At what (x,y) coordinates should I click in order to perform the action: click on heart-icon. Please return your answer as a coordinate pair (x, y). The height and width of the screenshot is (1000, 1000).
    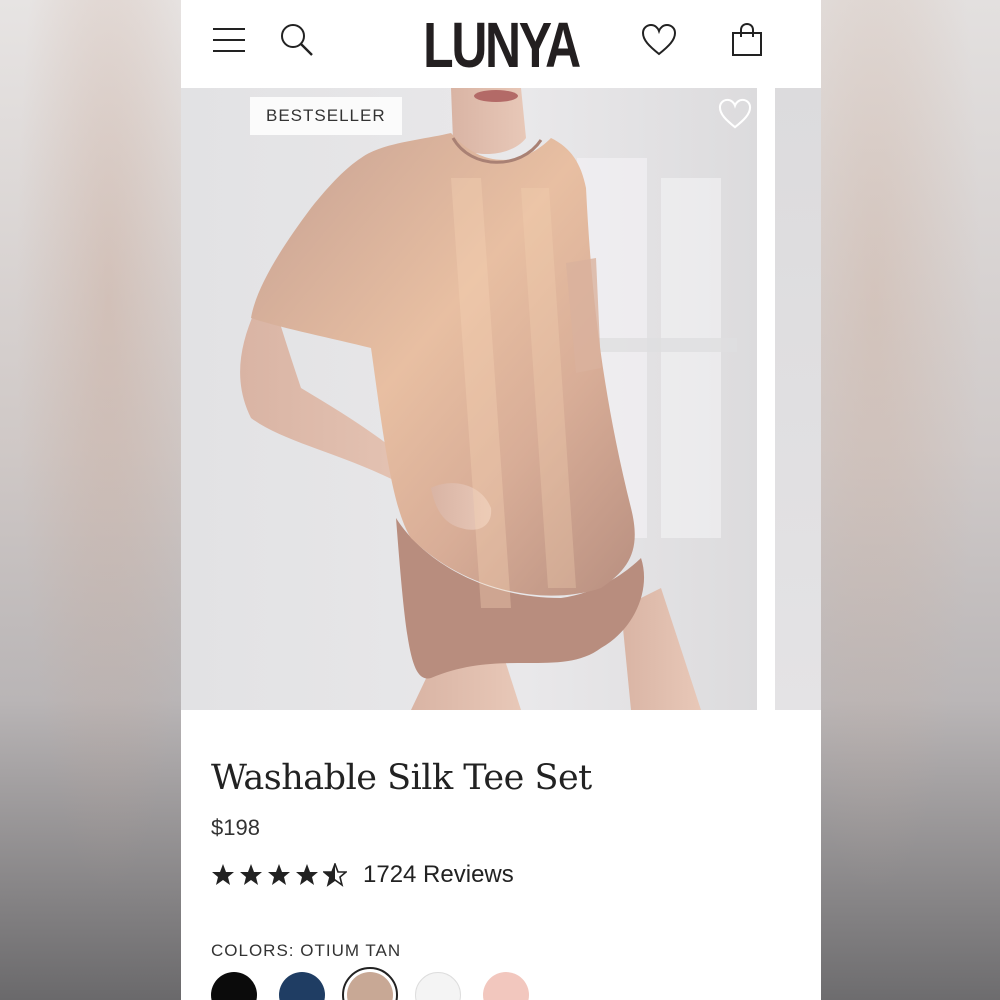
    Looking at the image, I should click on (659, 40).